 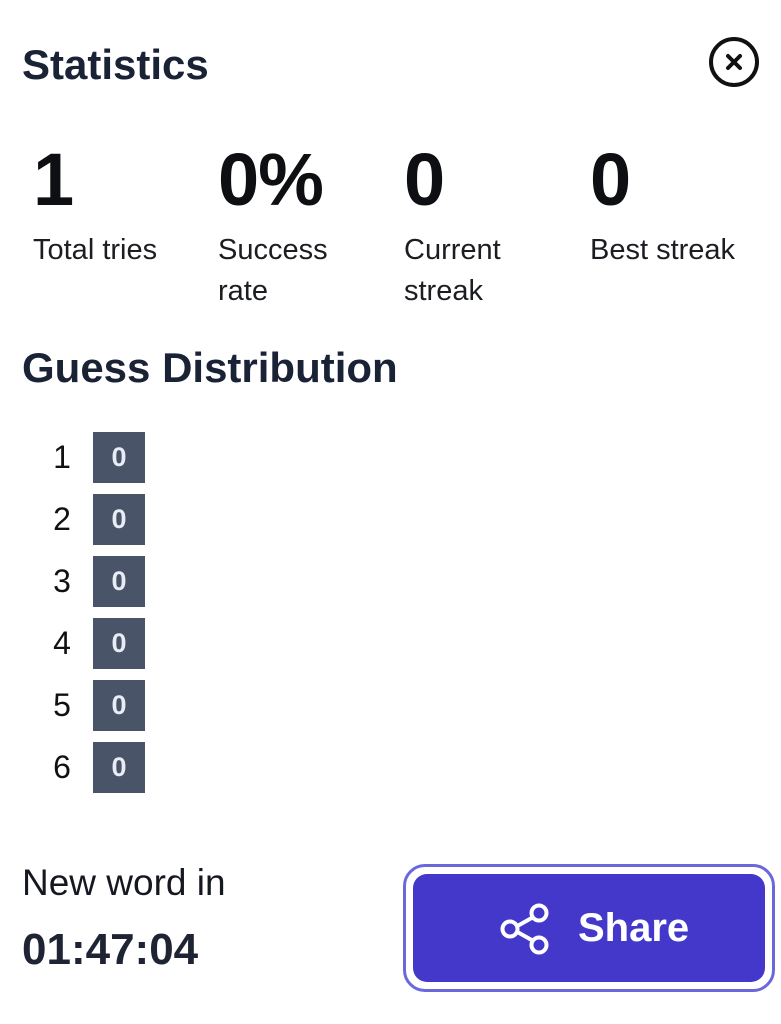 I want to click on stat-success-rate: 0% Success rate, so click(x=283, y=226).